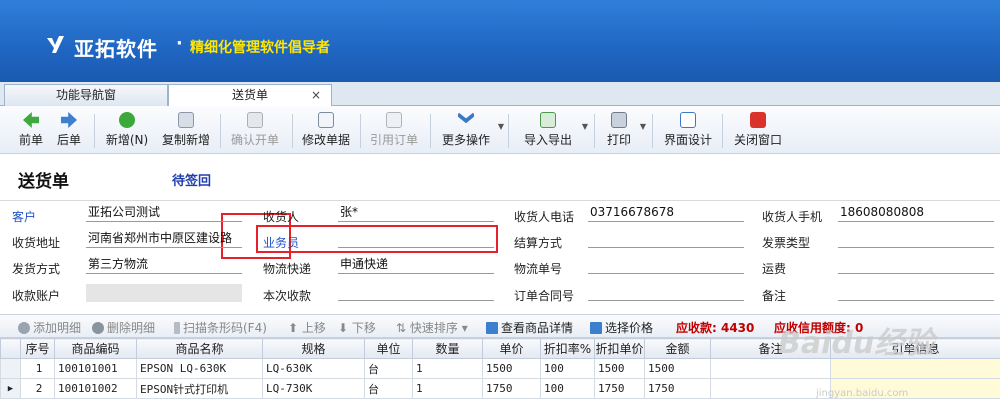 This screenshot has height=408, width=1000. I want to click on prev-button: 前单, so click(31, 131).